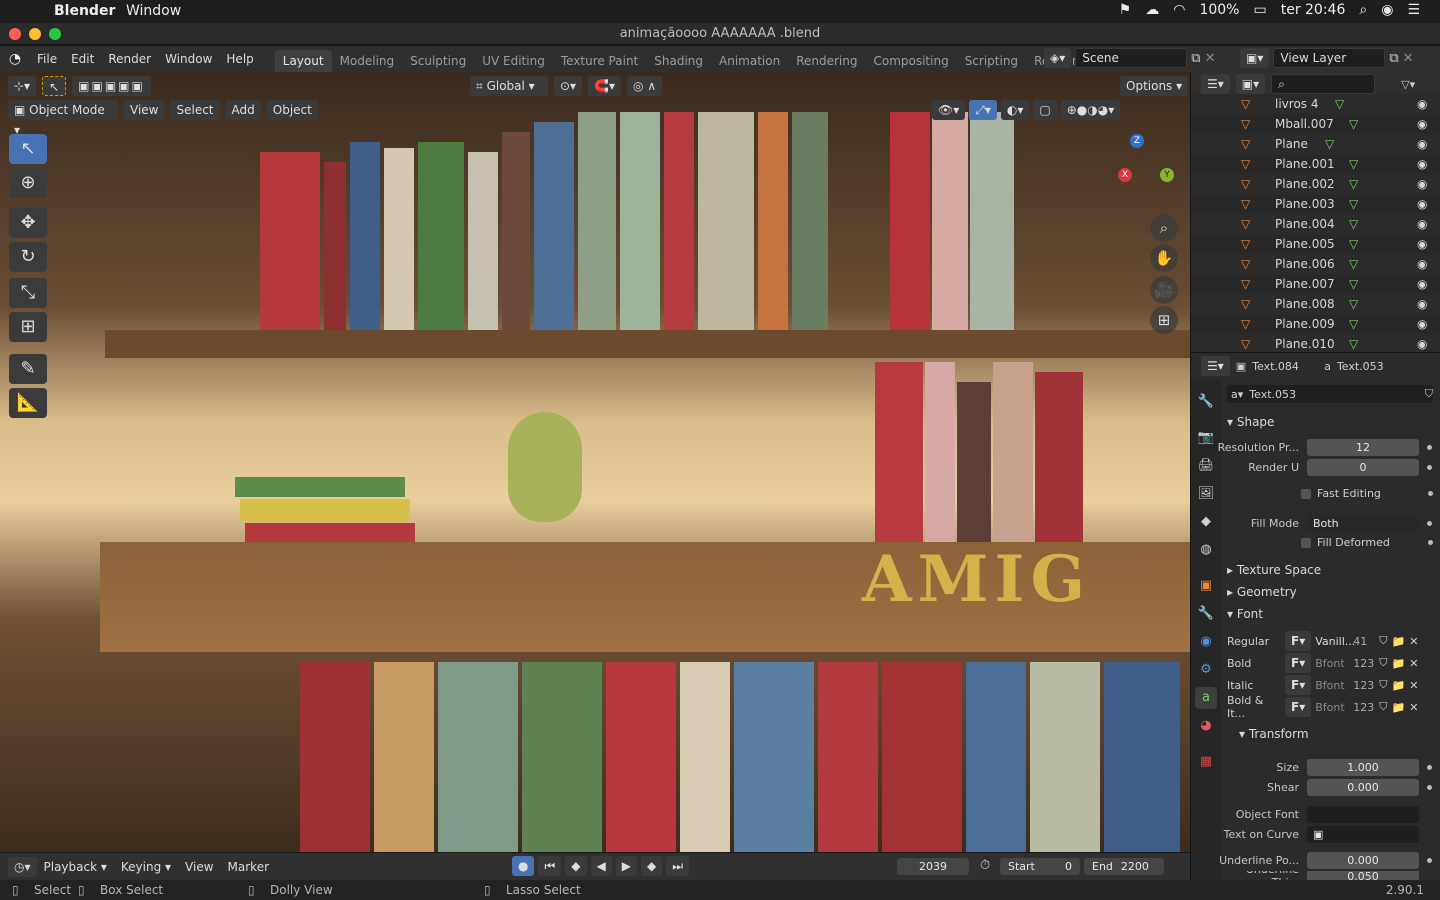 The image size is (1440, 900). Describe the element at coordinates (568, 86) in the screenshot. I see `pivot-icon: ⊙▾` at that location.